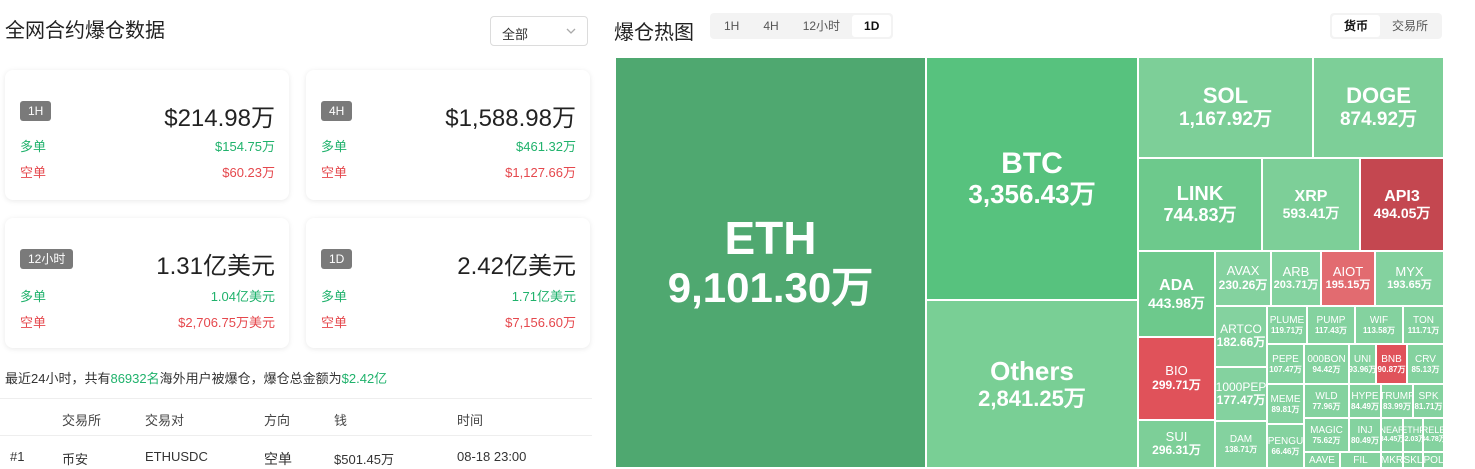 This screenshot has width=1475, height=469. I want to click on heatmap-cell-trump: TRUMP83.99万, so click(1397, 401).